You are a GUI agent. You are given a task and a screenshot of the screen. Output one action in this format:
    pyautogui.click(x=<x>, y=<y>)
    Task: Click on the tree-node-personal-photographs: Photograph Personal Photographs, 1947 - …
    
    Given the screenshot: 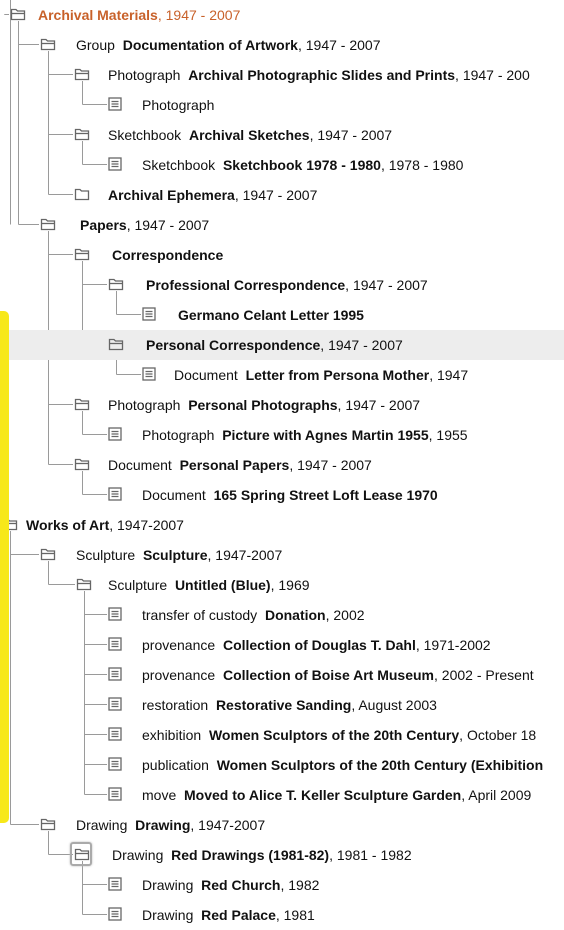 What is the action you would take?
    pyautogui.click(x=282, y=405)
    